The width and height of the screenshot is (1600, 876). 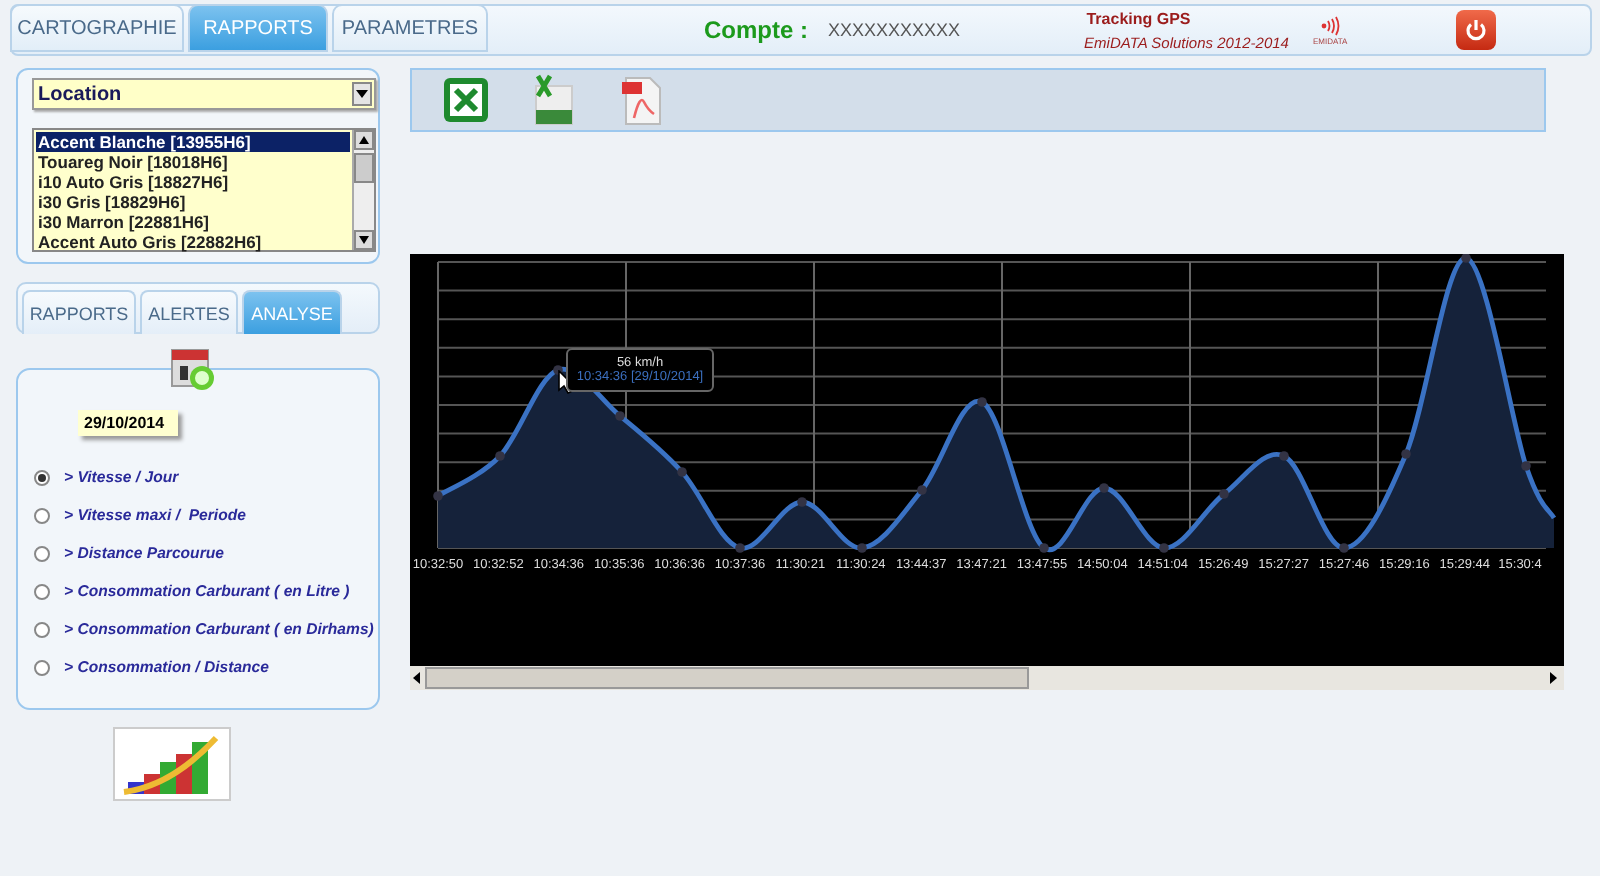 I want to click on account-value: XXXXXXXXXXX, so click(x=894, y=30).